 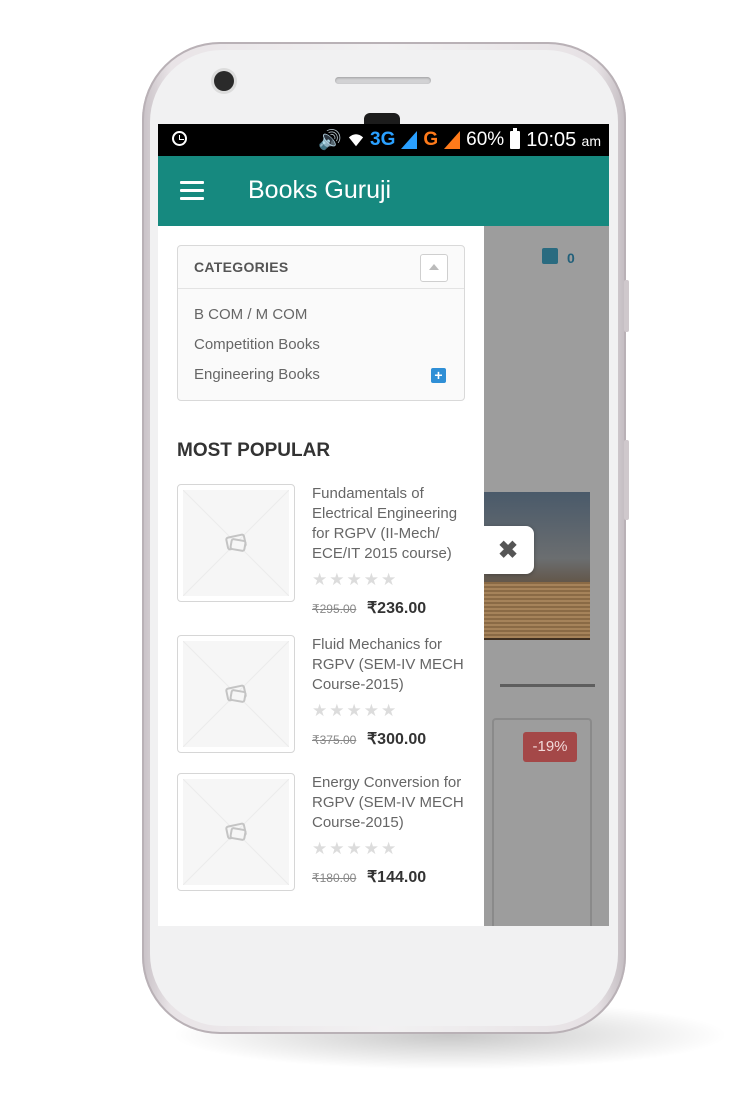 What do you see at coordinates (330, 140) in the screenshot?
I see `volume-icon: 🔊` at bounding box center [330, 140].